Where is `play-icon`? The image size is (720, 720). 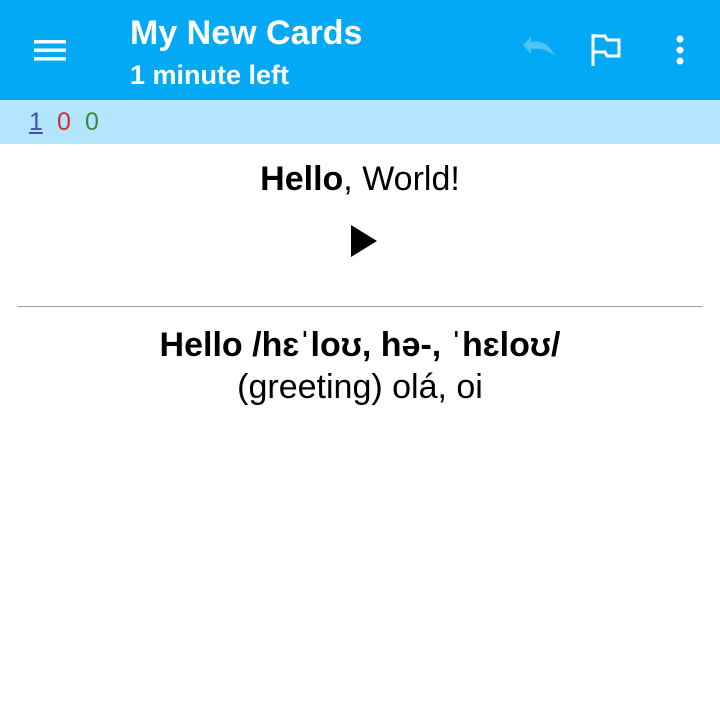
play-icon is located at coordinates (364, 241).